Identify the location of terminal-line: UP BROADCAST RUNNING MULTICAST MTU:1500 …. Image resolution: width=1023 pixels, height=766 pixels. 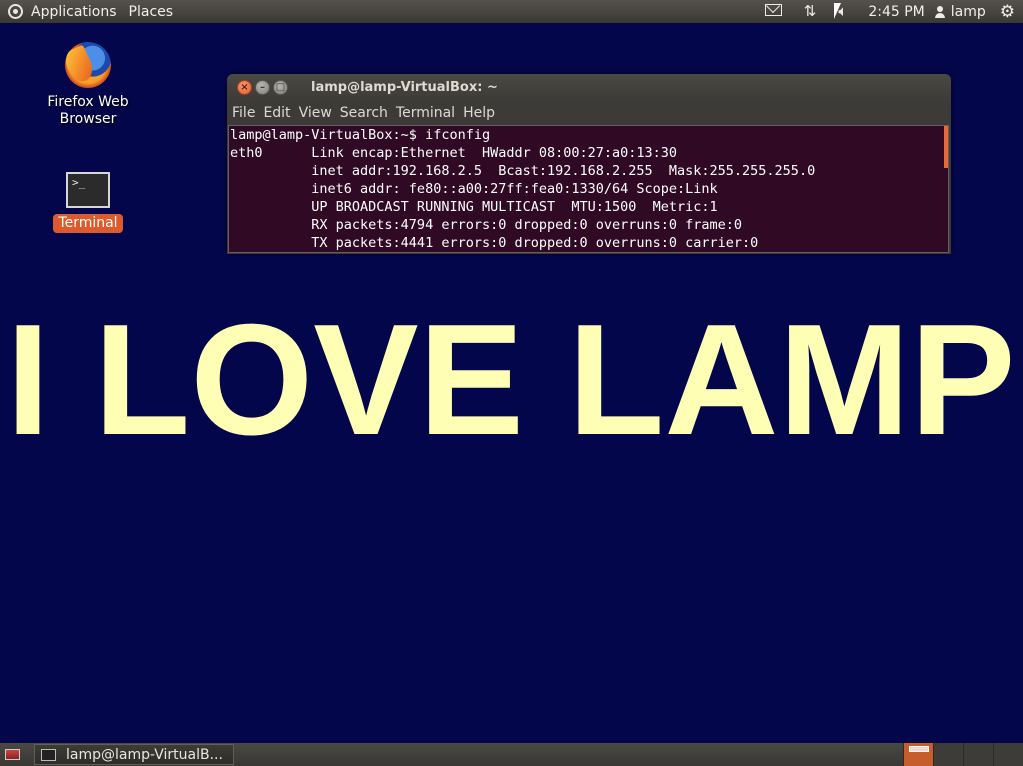
(474, 207).